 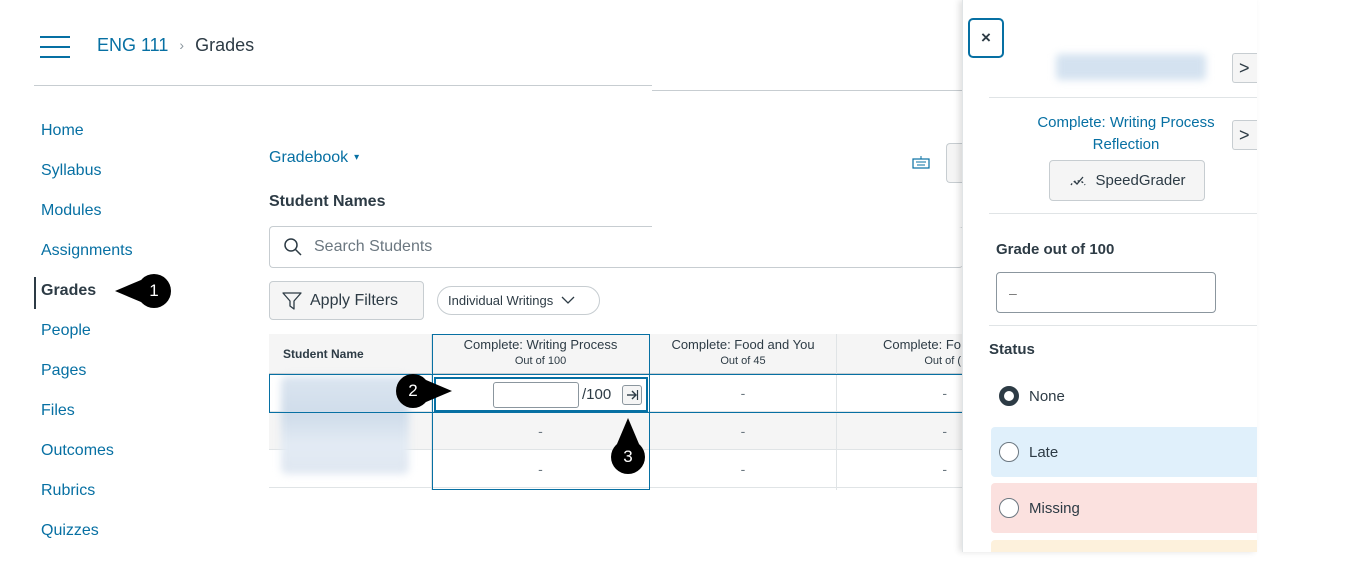 I want to click on open-grade-detail-tray-button, so click(x=632, y=395).